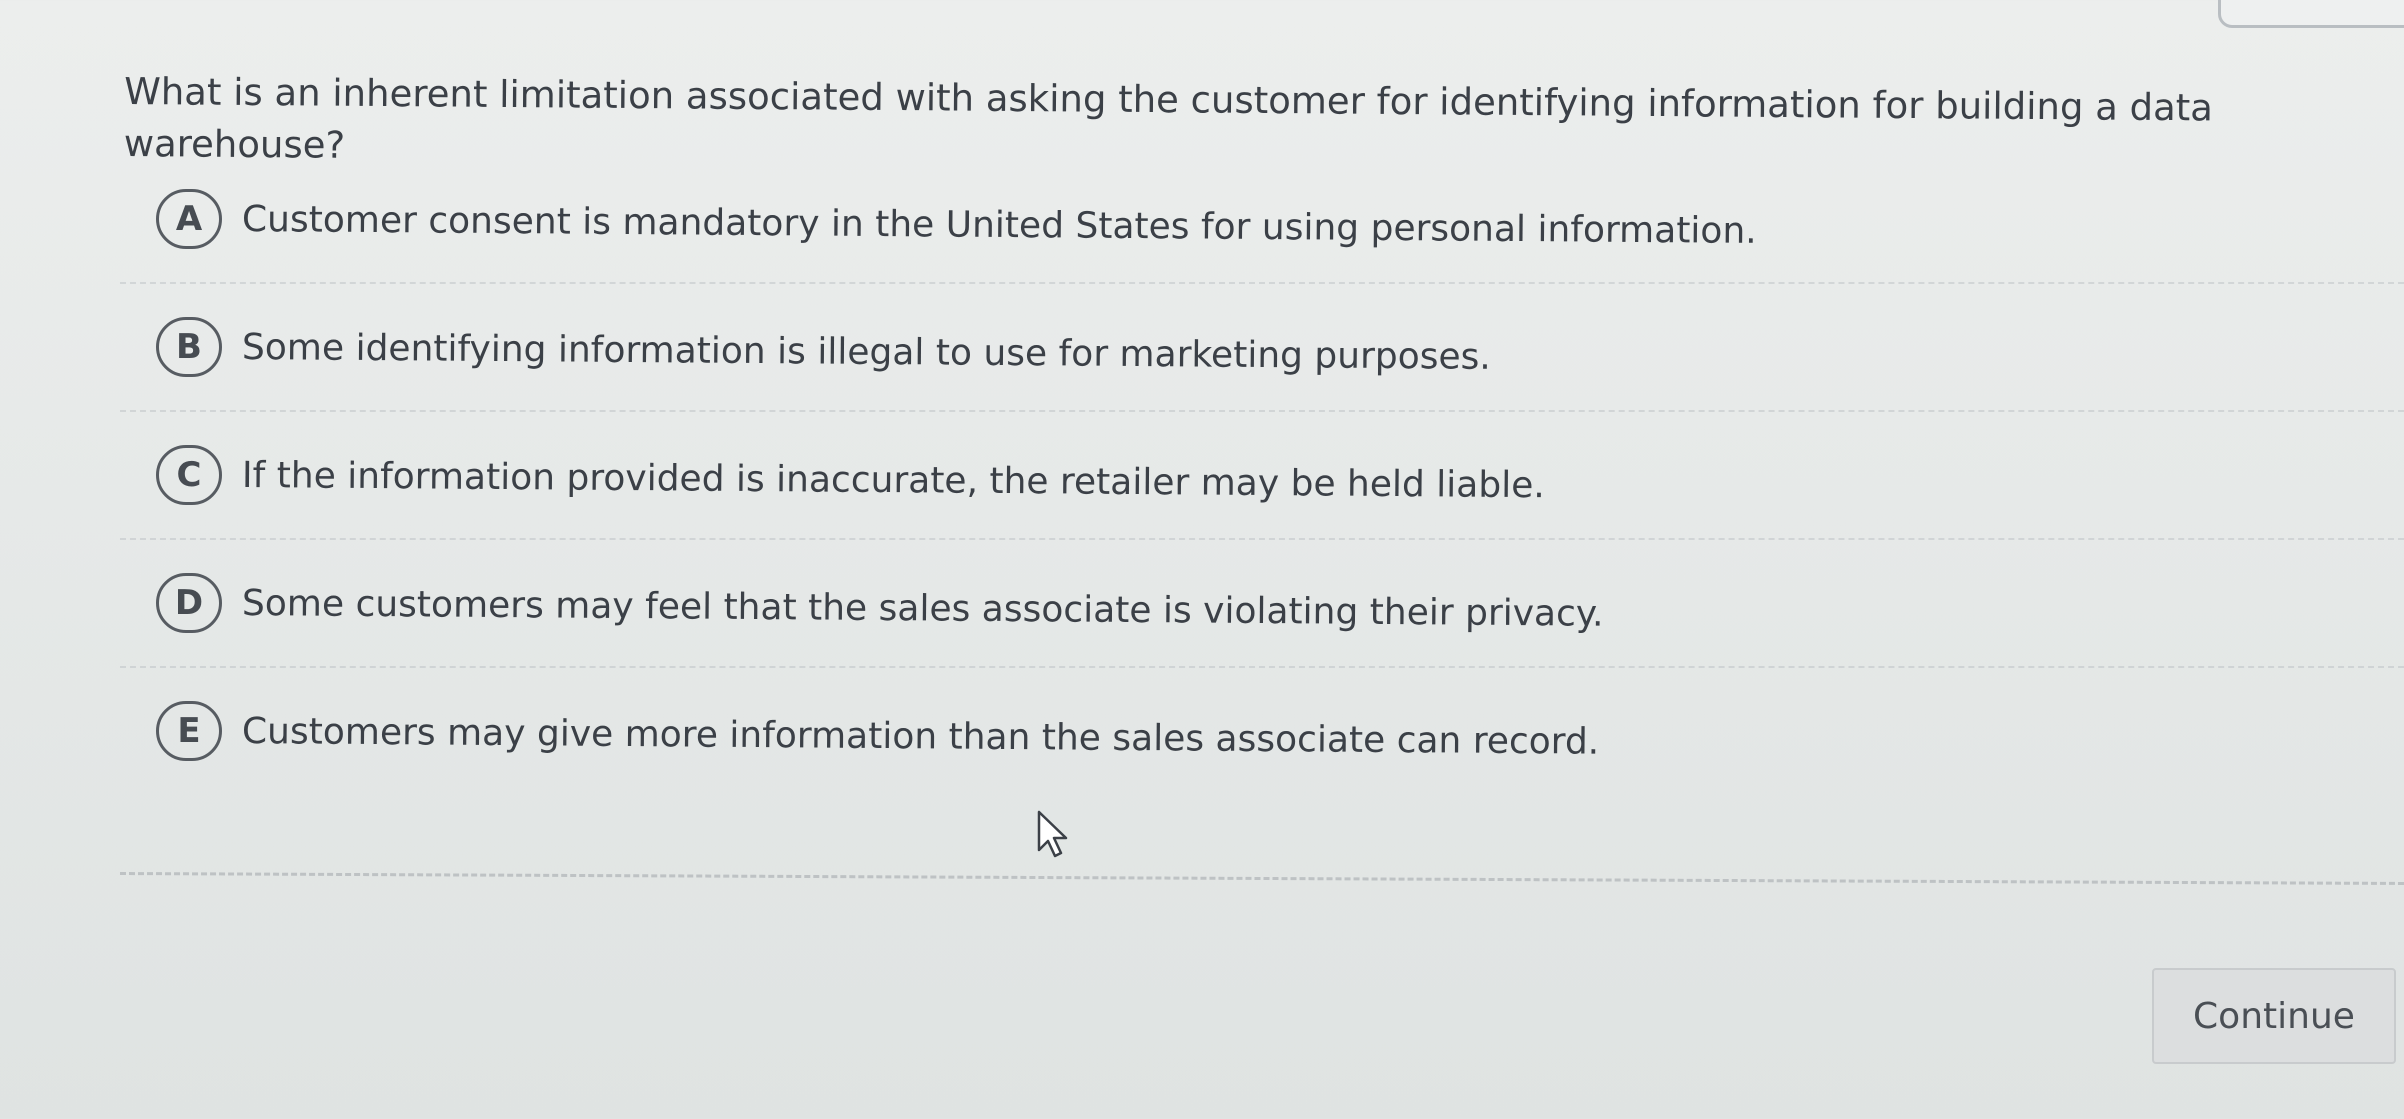 The height and width of the screenshot is (1119, 2404). I want to click on option-d-letter: D, so click(189, 603).